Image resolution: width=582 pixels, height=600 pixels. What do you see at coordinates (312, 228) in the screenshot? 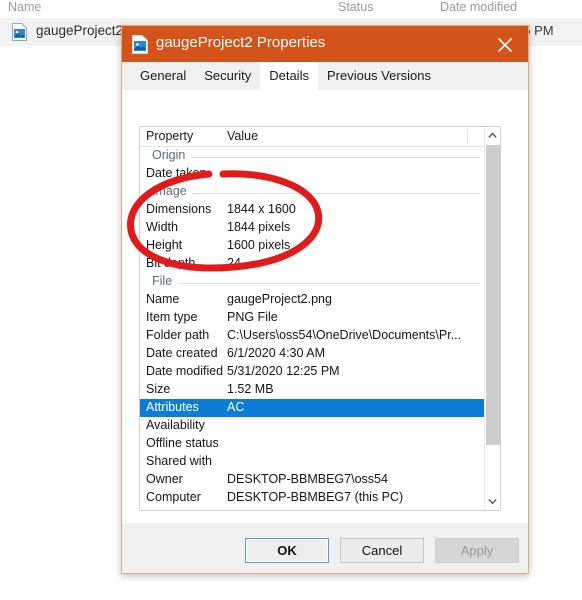
I see `table-row: Width 1844 pixels` at bounding box center [312, 228].